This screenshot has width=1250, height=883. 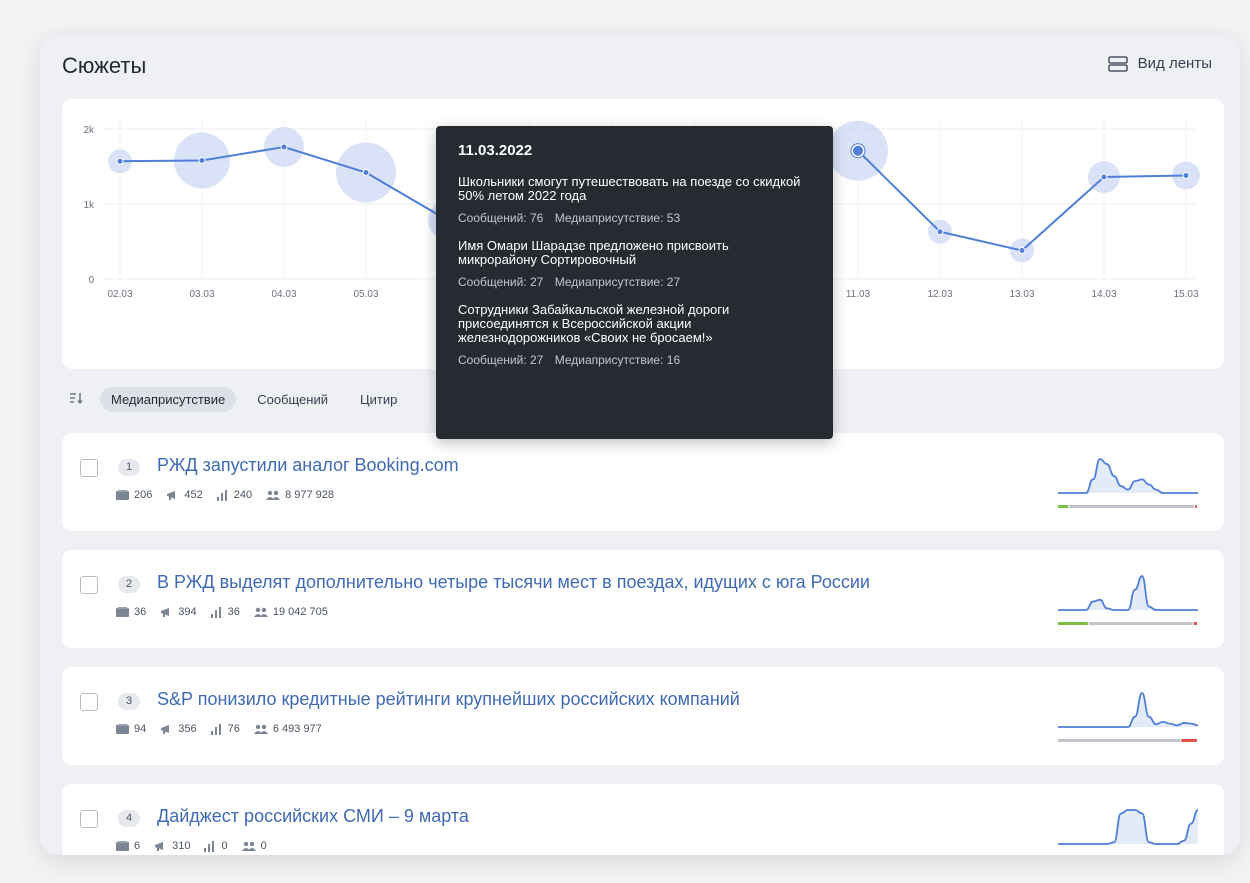 What do you see at coordinates (263, 846) in the screenshot?
I see `stat-audience-value: 0` at bounding box center [263, 846].